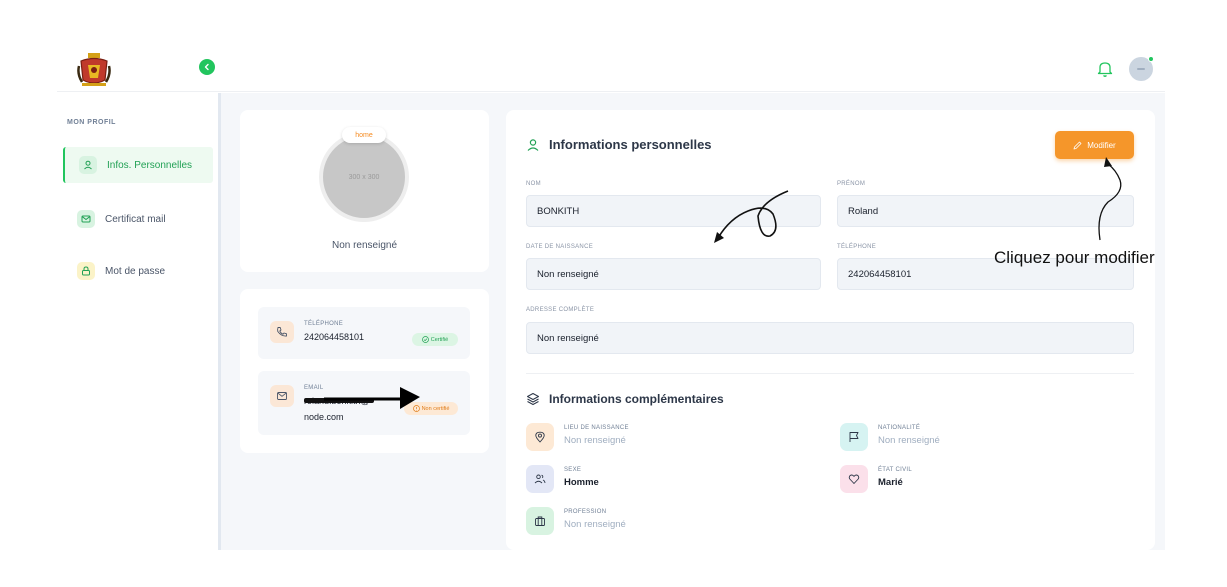  I want to click on sidebar-item-label: Mot de passe, so click(135, 271).